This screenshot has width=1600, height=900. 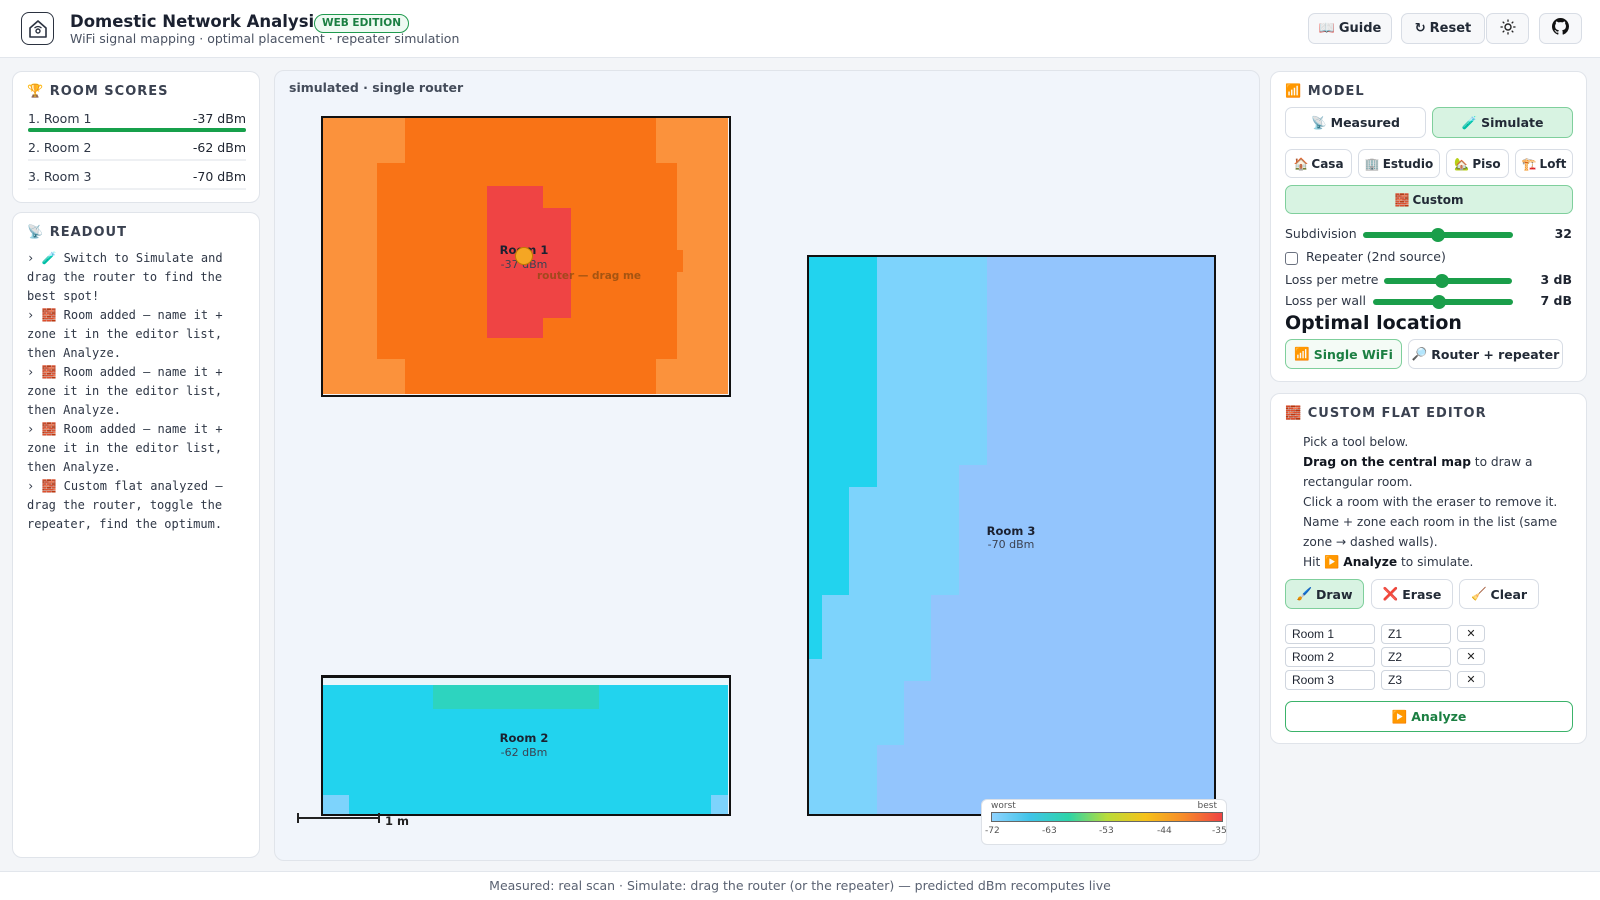 I want to click on sun-icon, so click(x=1508, y=29).